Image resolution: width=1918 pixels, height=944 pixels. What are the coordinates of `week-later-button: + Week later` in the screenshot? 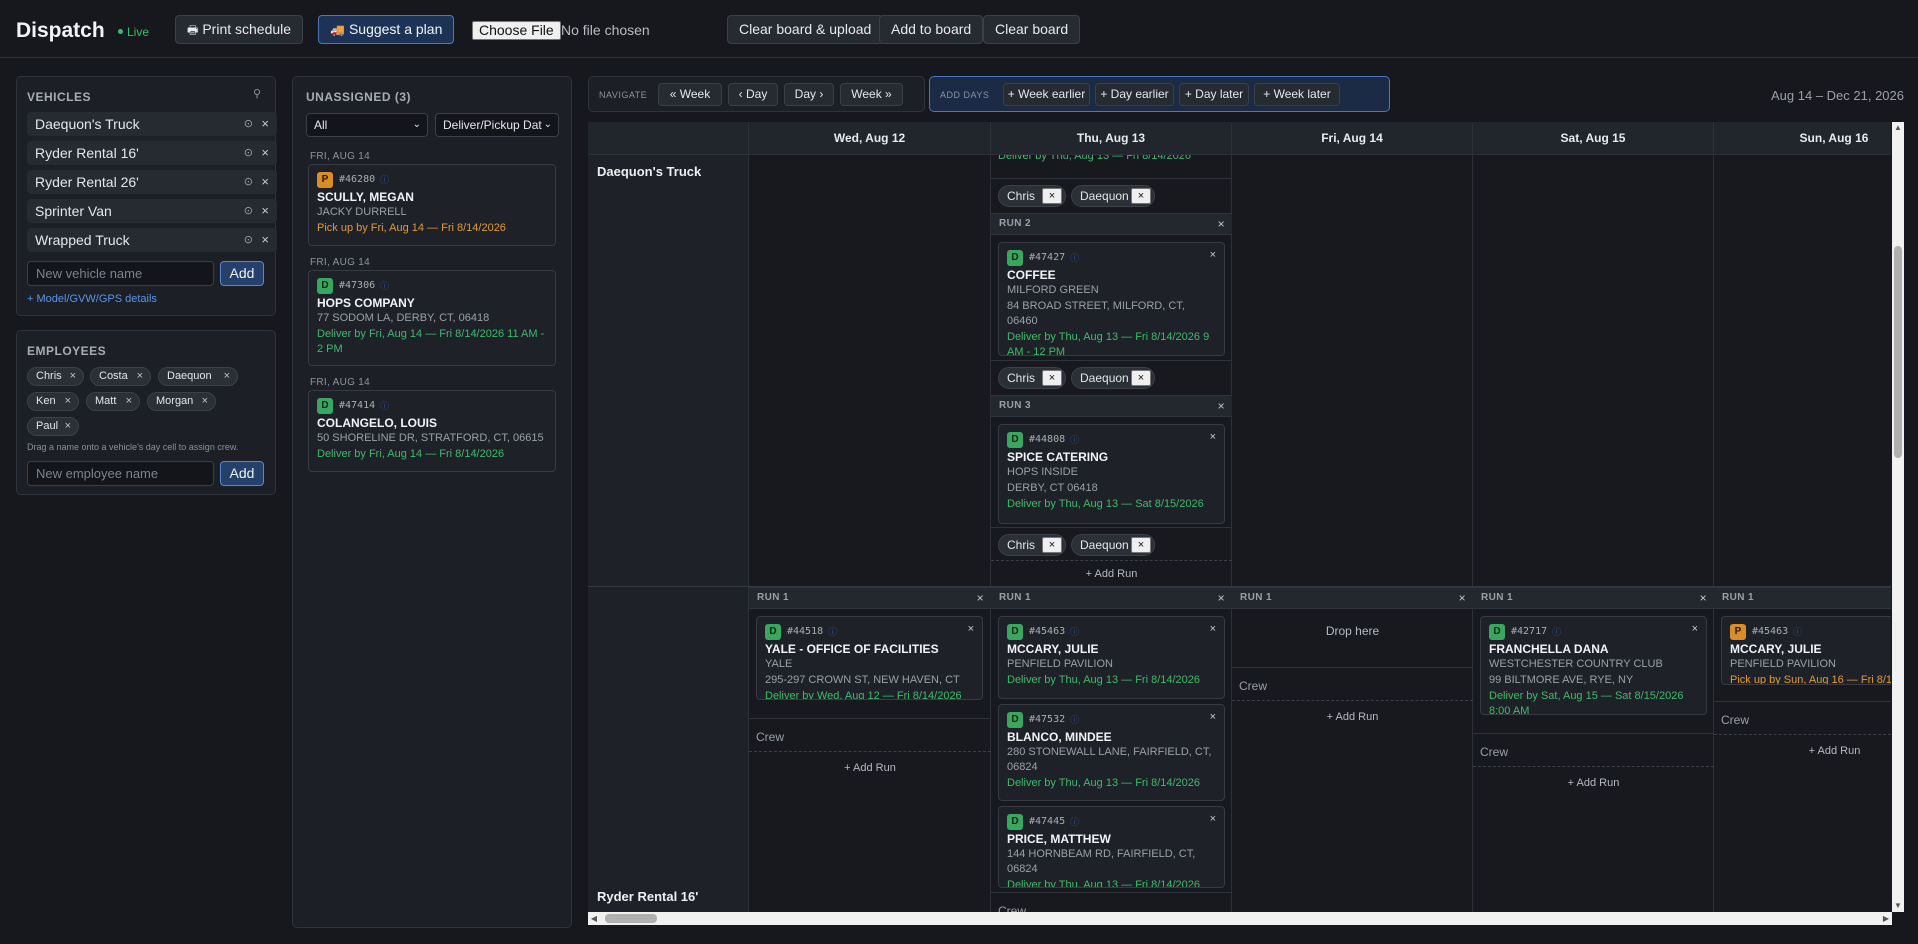 It's located at (1297, 94).